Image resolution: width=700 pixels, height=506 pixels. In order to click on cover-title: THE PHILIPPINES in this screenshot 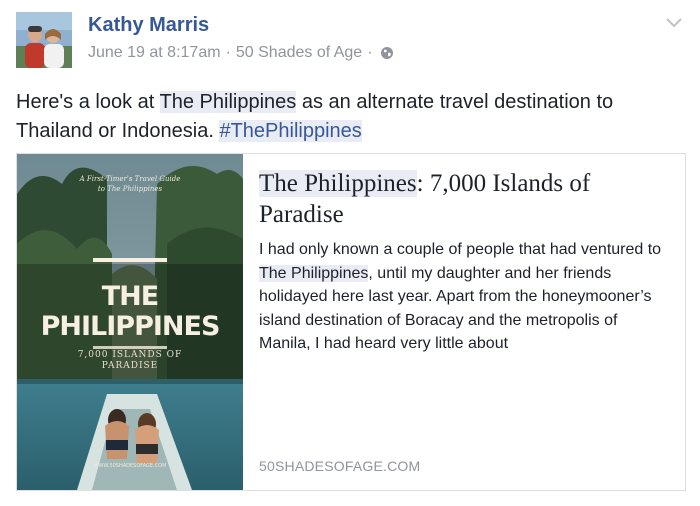, I will do `click(130, 312)`.